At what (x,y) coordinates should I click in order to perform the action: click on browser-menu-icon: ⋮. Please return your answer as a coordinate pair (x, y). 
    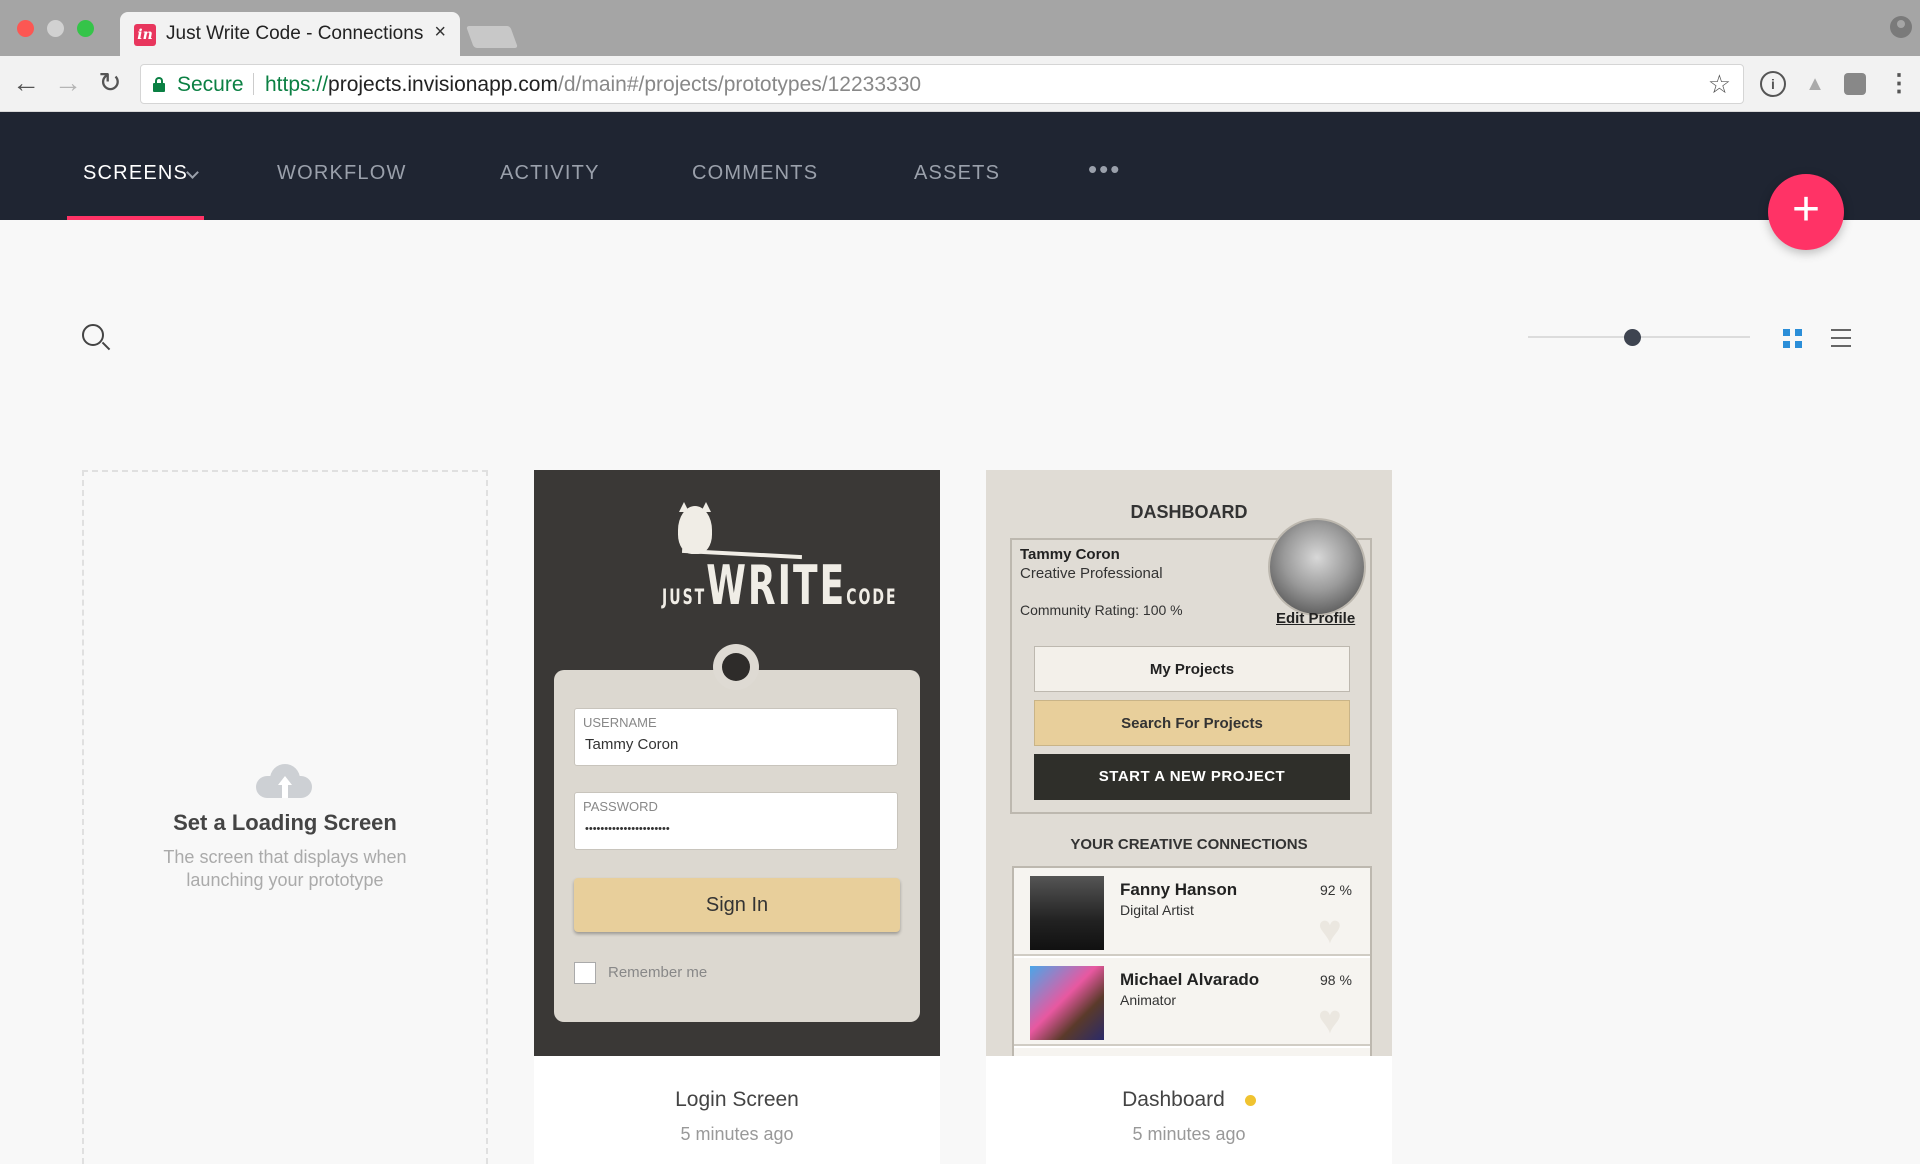
    Looking at the image, I should click on (1899, 84).